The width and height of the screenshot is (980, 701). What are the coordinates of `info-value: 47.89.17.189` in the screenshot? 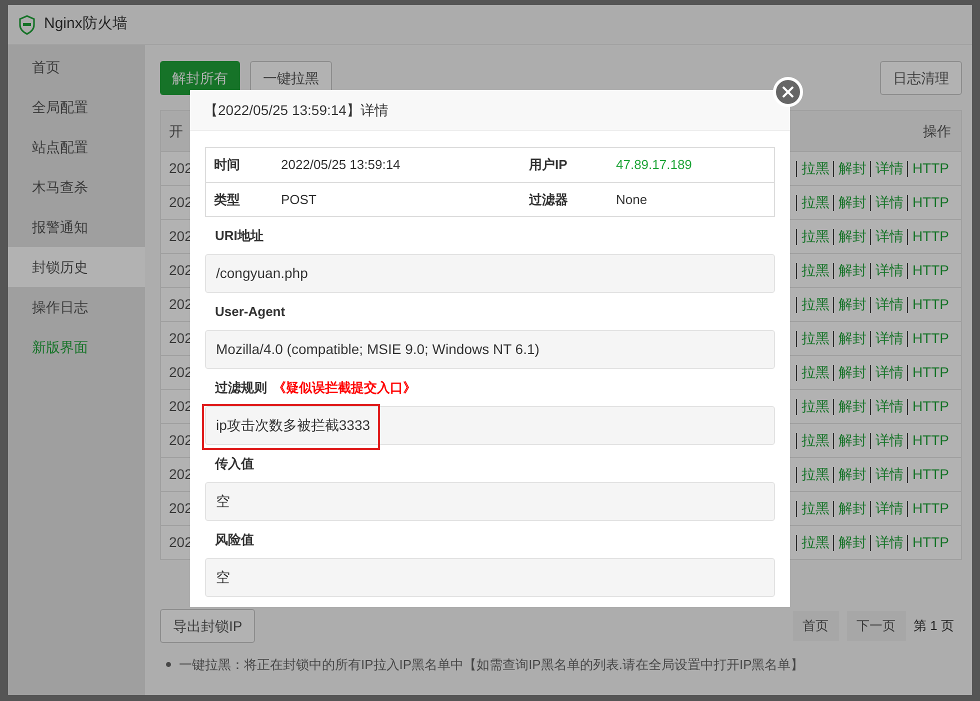 It's located at (654, 165).